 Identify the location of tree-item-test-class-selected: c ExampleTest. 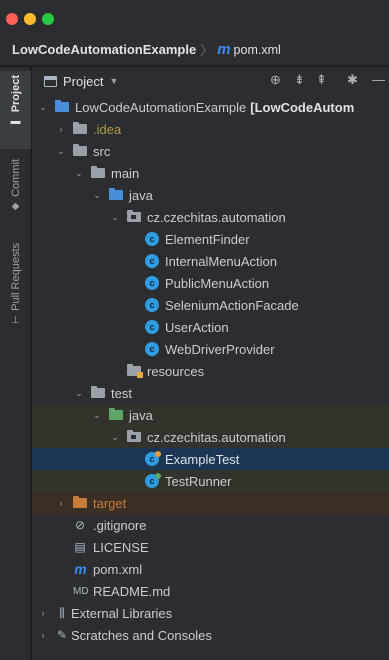
(210, 459).